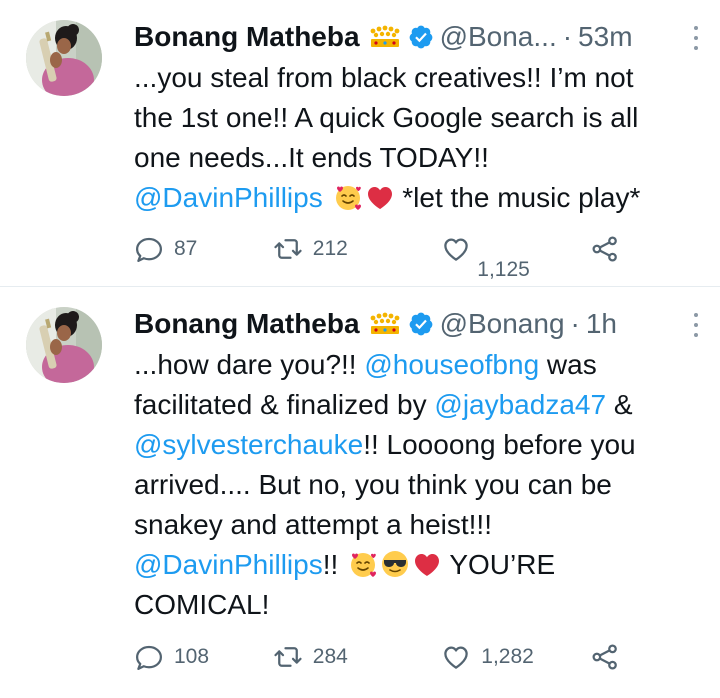 This screenshot has height=698, width=720. I want to click on mention-link: @sylvesterchauke, so click(248, 444).